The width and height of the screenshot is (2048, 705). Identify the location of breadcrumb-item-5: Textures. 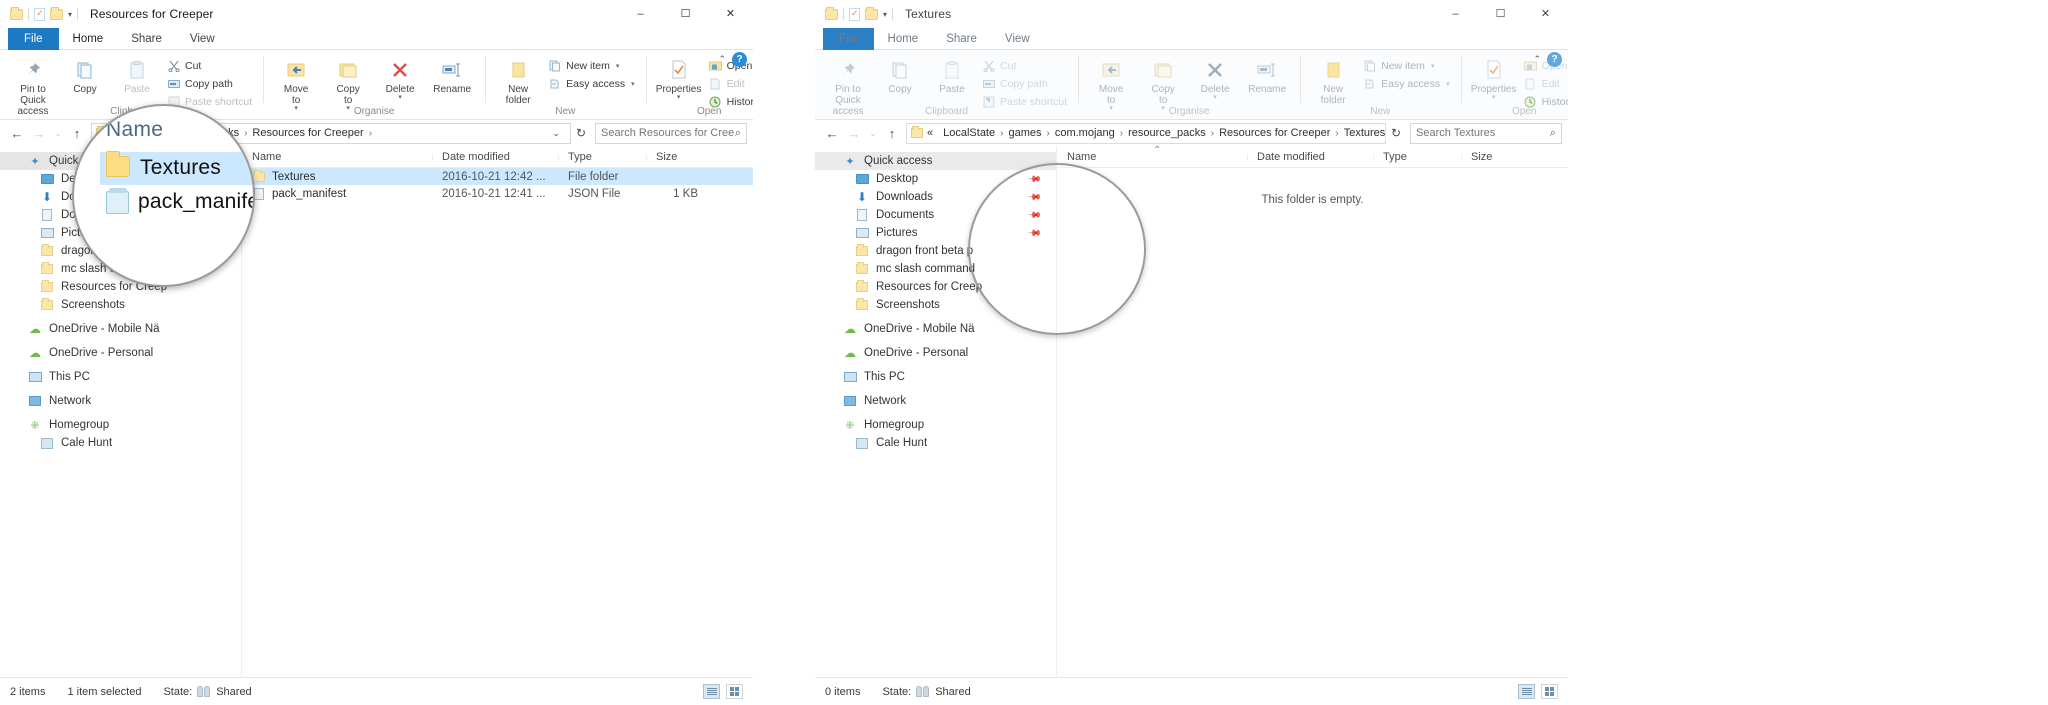
(1364, 133).